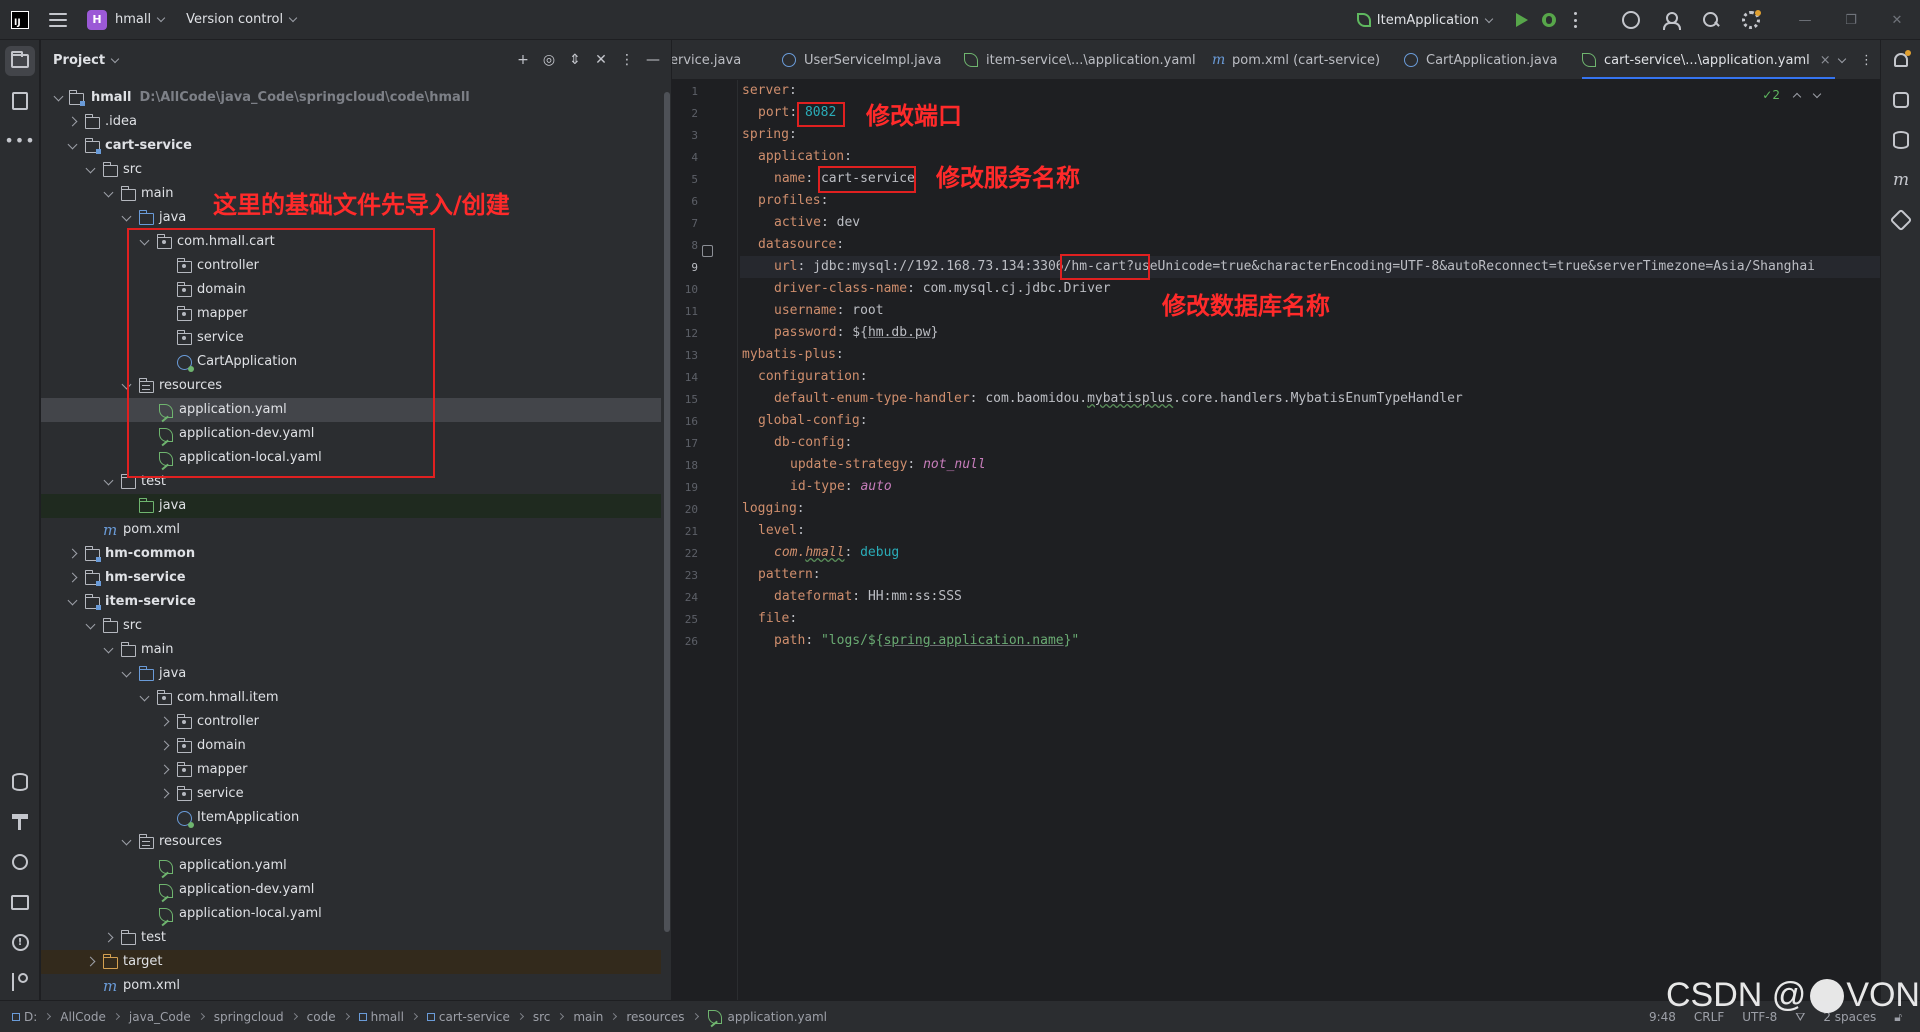  Describe the element at coordinates (83, 1017) in the screenshot. I see `breadcrumb-item: AllCode` at that location.